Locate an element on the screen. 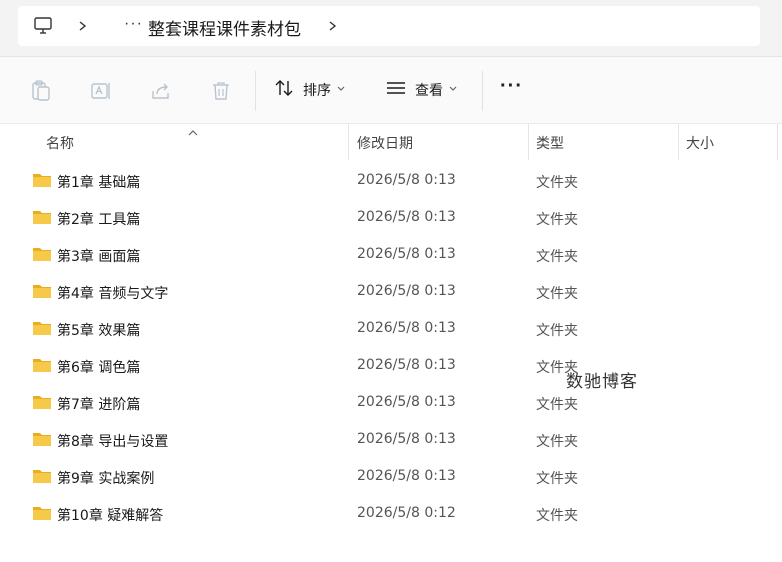 This screenshot has width=782, height=562. breadcrumb-current-folder: 整套课程课件素材包 is located at coordinates (224, 27).